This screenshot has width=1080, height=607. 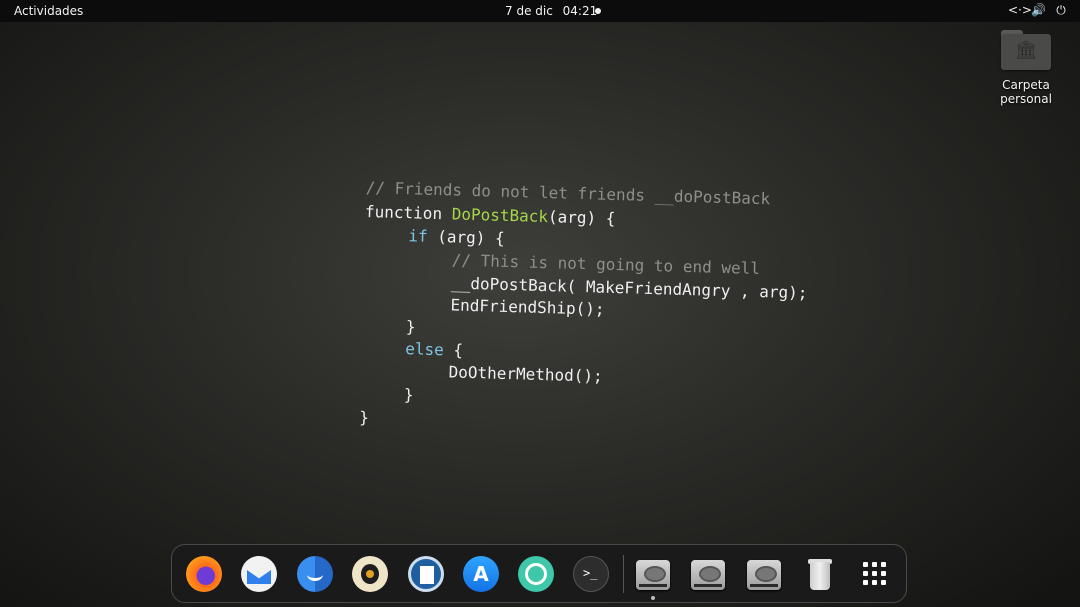 I want to click on top-bar: Actividades 7 de dic 04:21 <·> 🔊 ⏻, so click(x=540, y=11).